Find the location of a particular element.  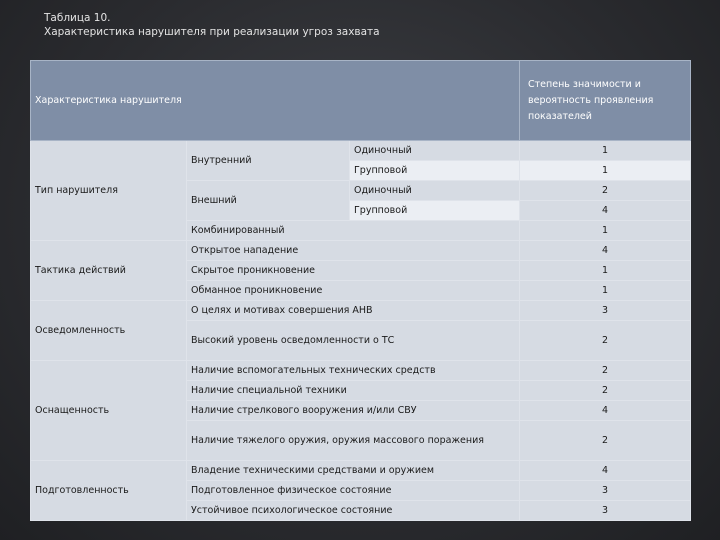

value-internal-group: 1 is located at coordinates (605, 170).